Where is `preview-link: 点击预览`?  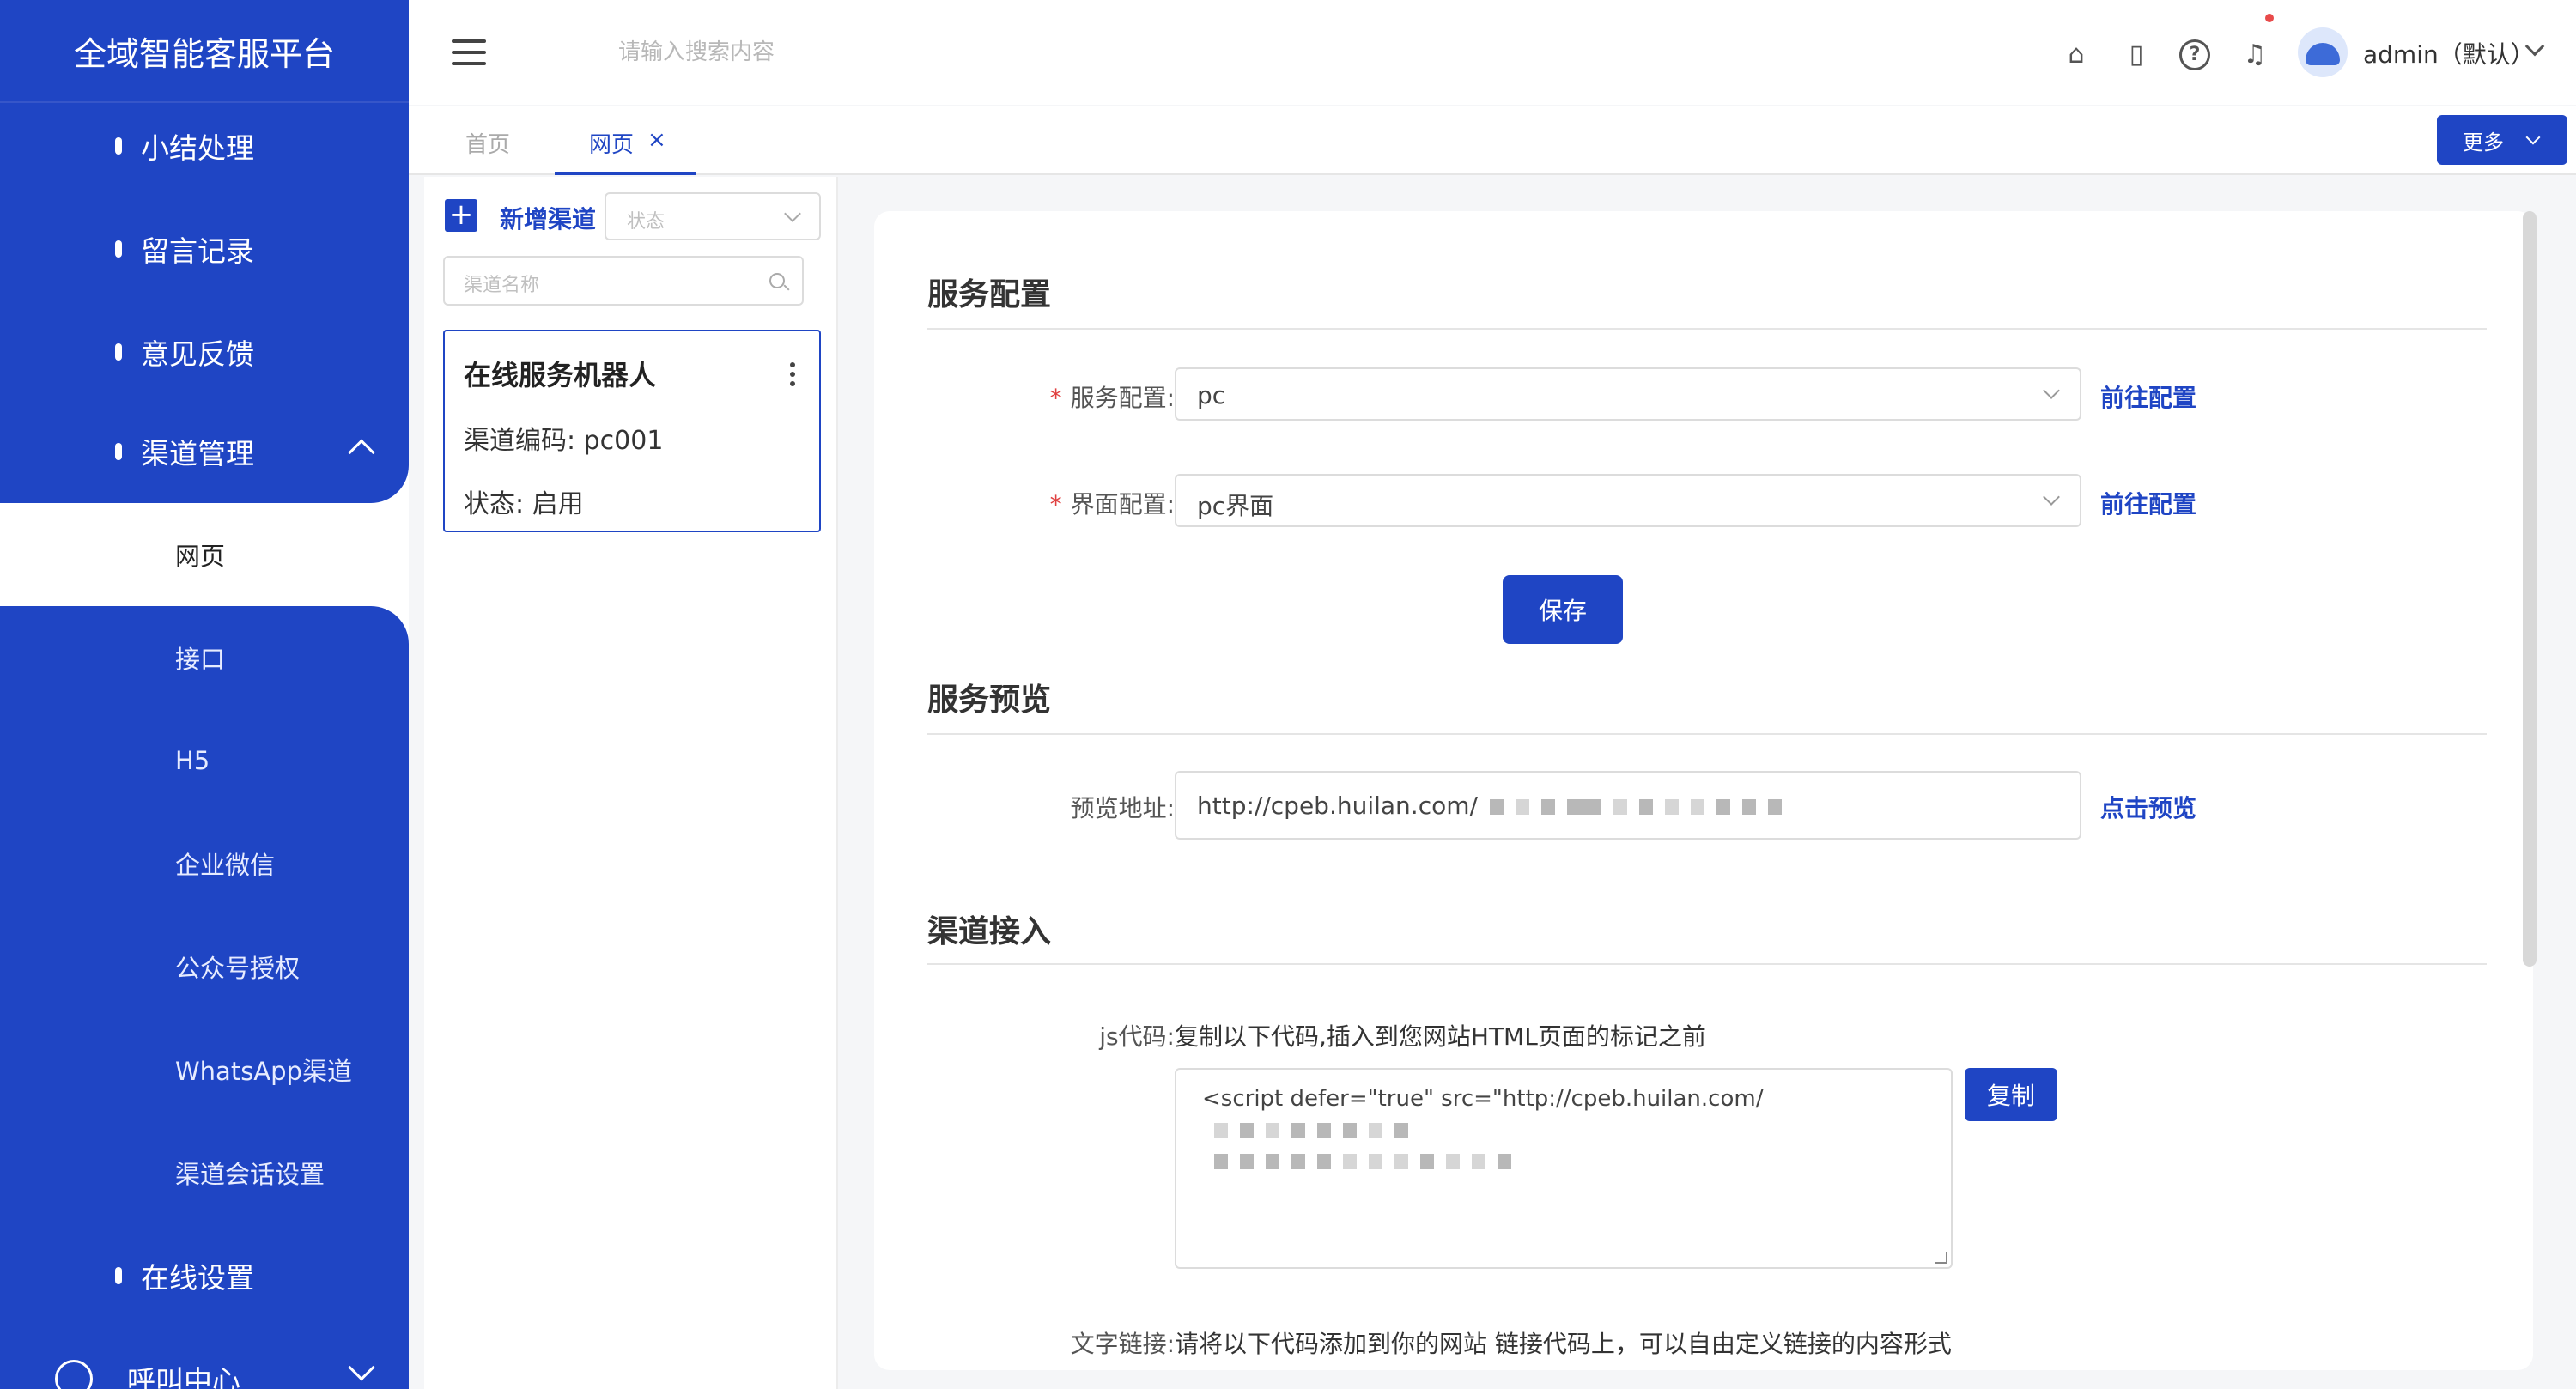 preview-link: 点击预览 is located at coordinates (2148, 807).